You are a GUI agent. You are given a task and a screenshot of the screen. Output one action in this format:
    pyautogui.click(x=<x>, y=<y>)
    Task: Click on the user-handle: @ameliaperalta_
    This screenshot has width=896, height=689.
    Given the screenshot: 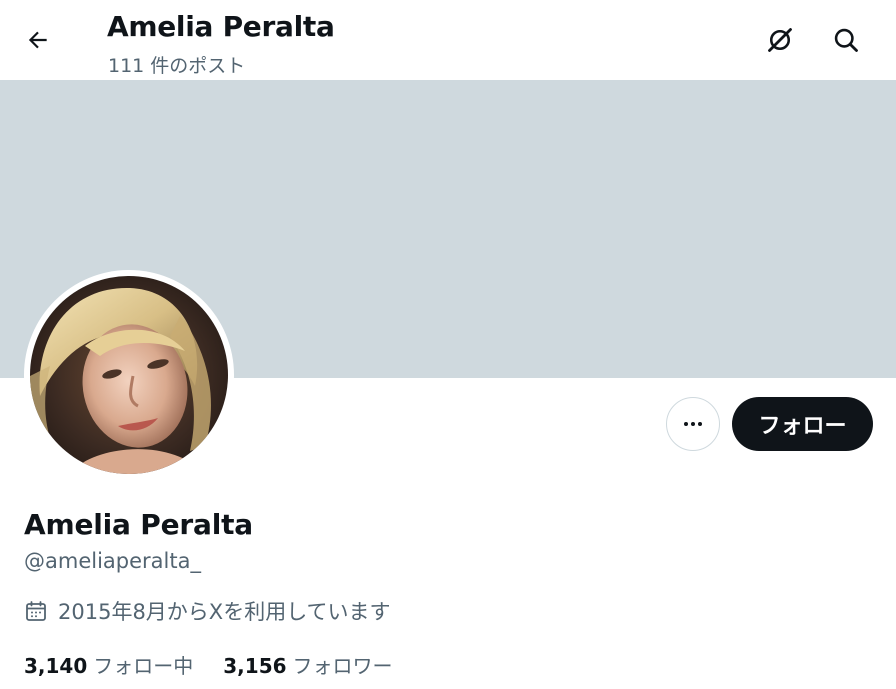 What is the action you would take?
    pyautogui.click(x=112, y=561)
    